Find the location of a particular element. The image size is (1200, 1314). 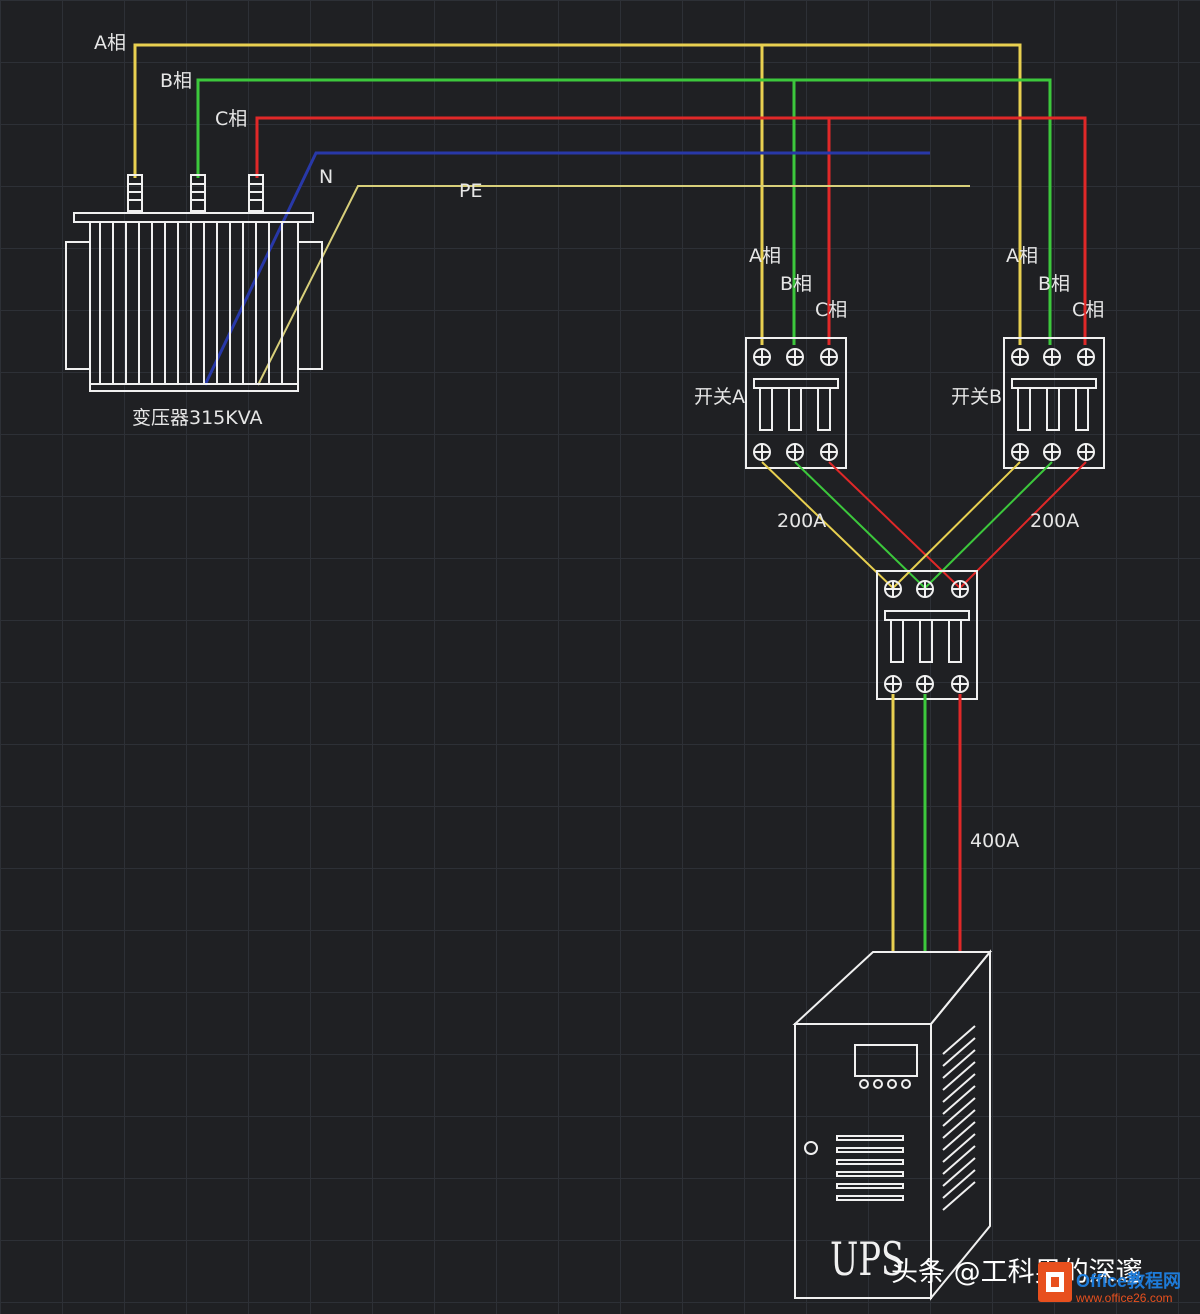

switch-a-phase-c-label: C相 is located at coordinates (831, 310).